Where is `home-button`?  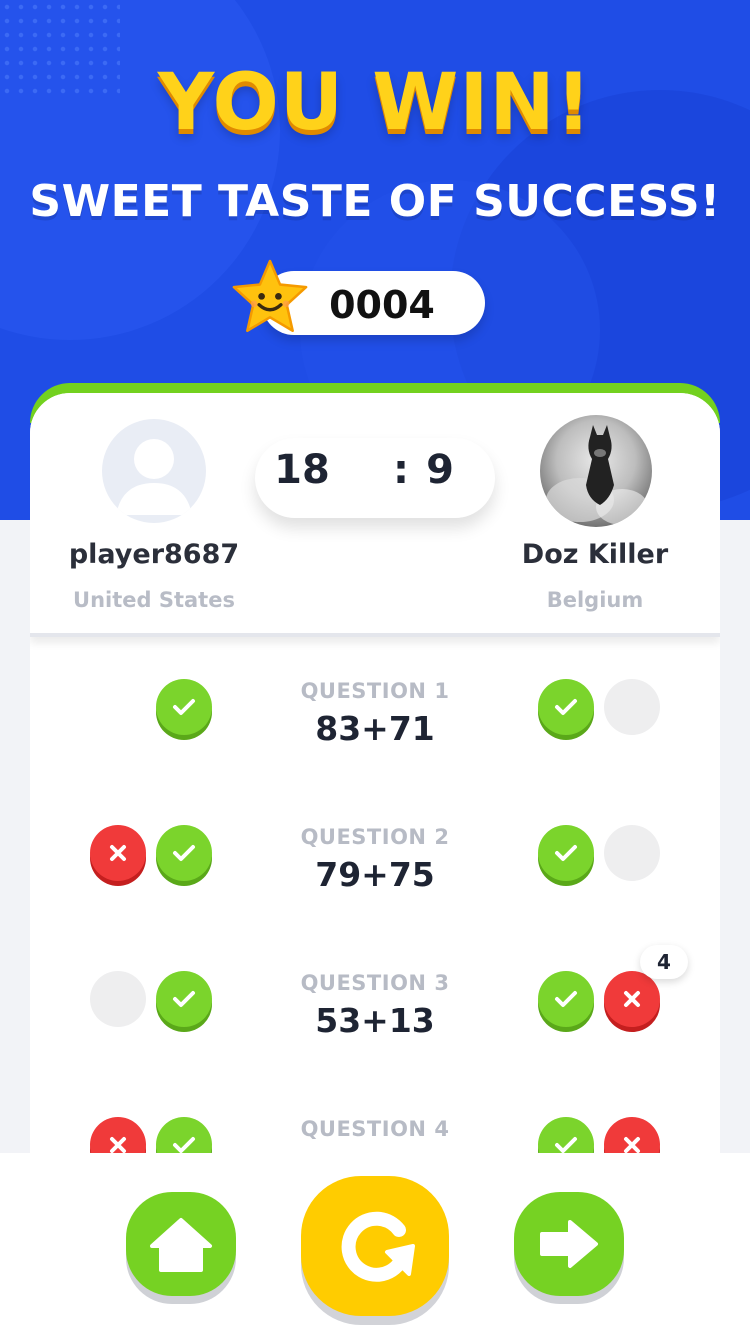 home-button is located at coordinates (181, 1244).